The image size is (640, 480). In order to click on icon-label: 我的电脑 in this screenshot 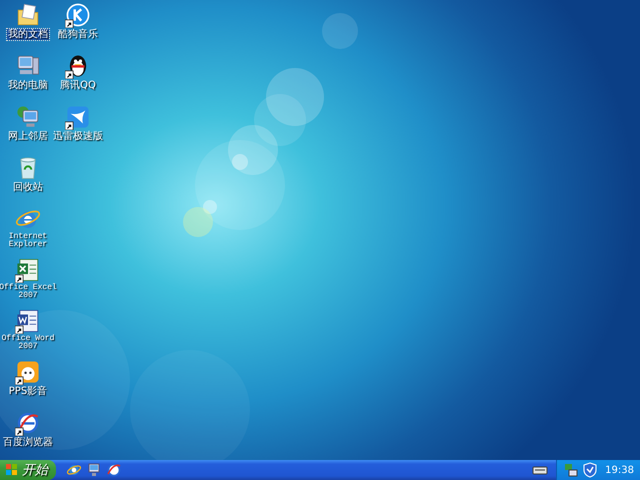, I will do `click(28, 85)`.